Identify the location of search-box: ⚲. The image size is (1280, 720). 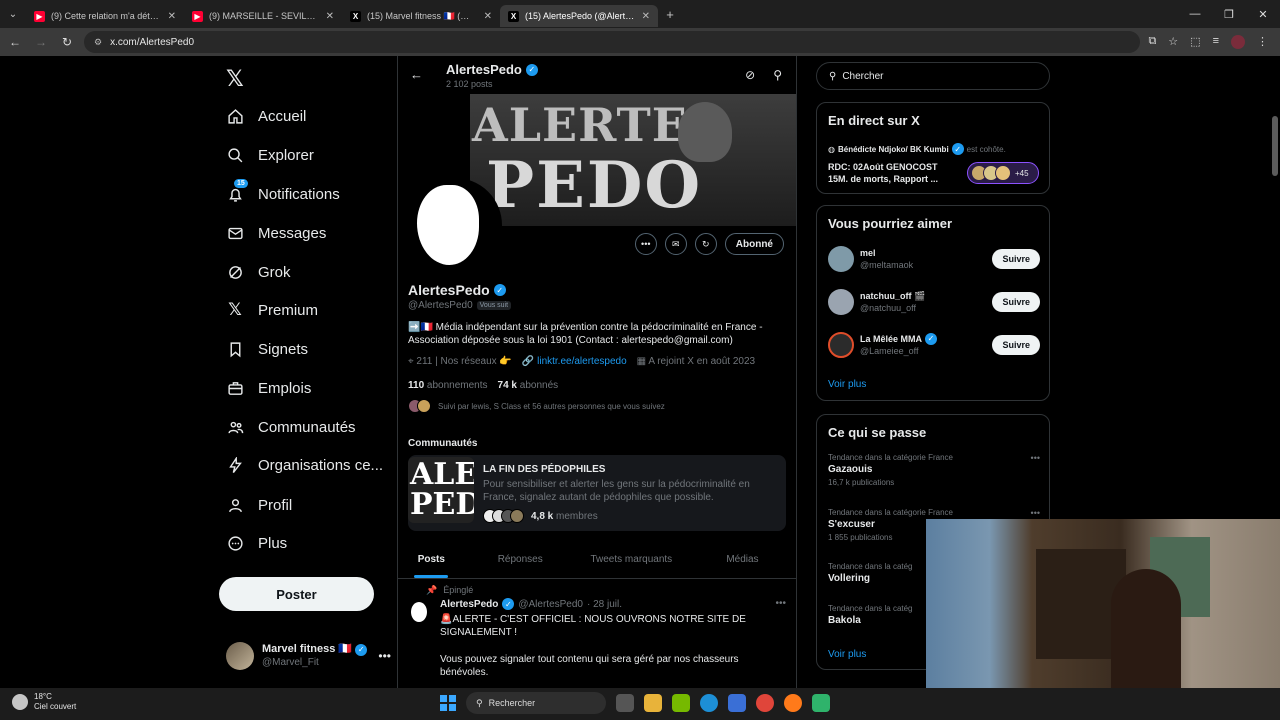
(933, 76).